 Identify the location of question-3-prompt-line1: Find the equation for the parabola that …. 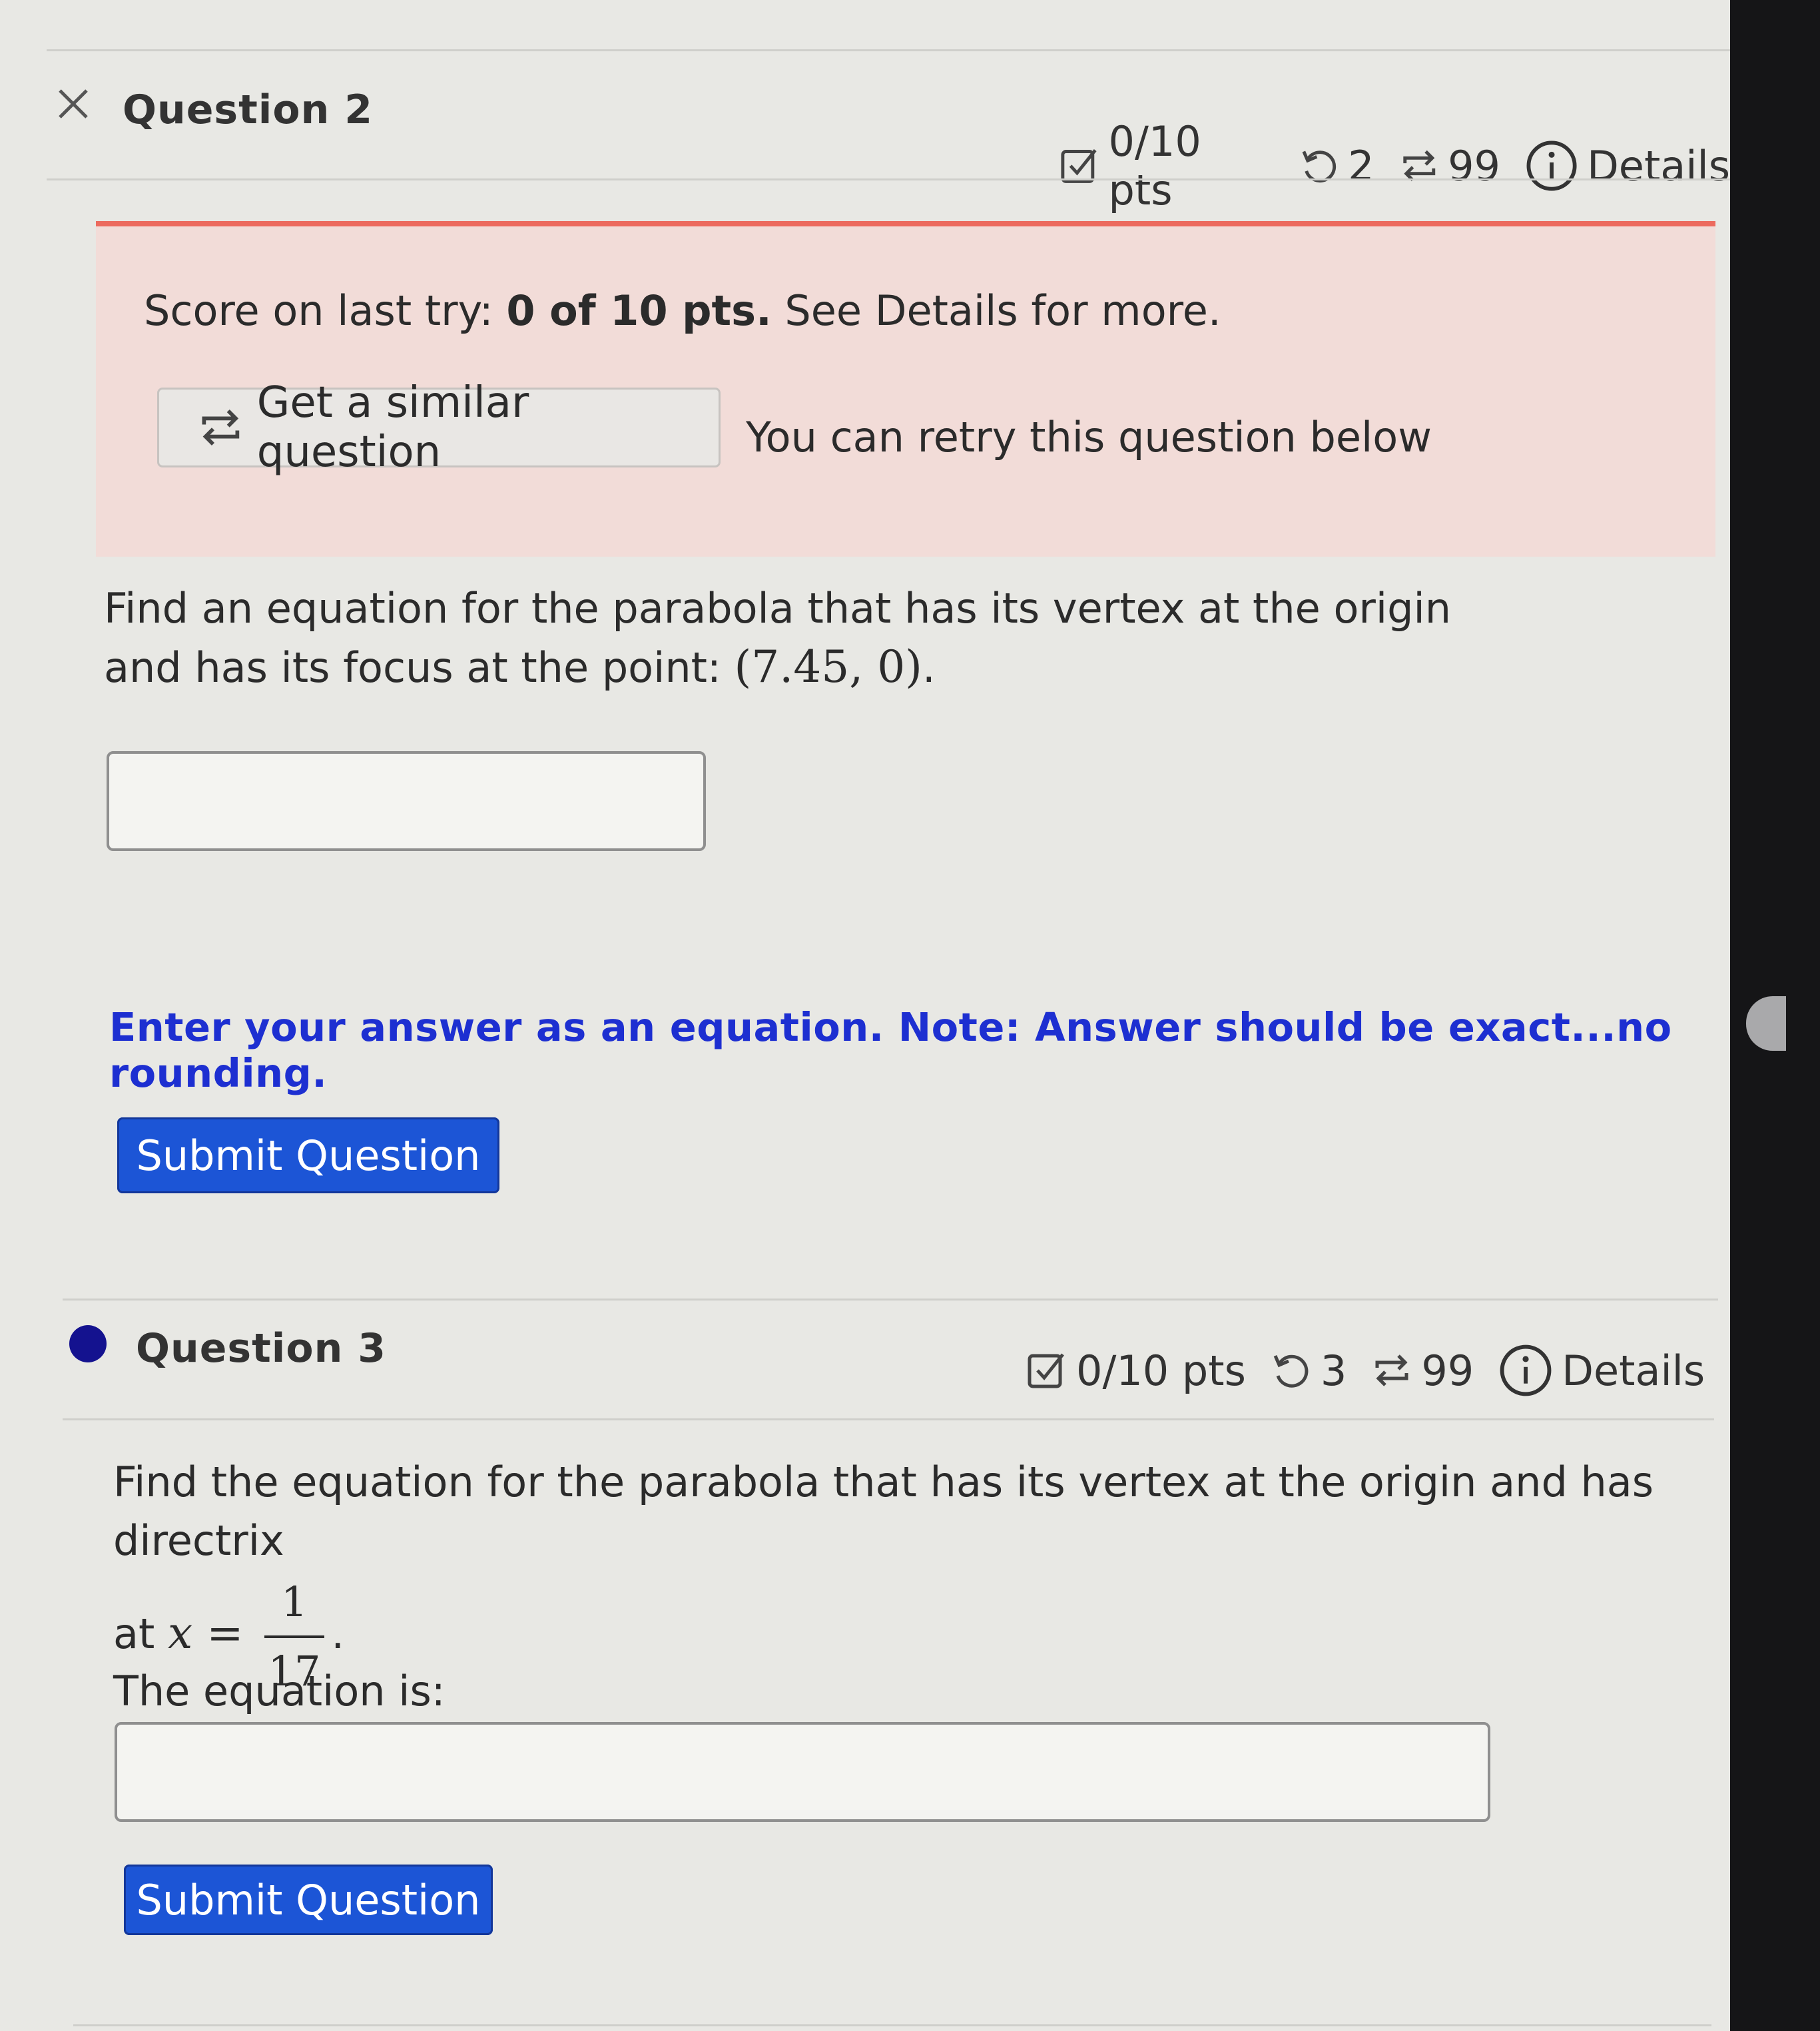
(883, 1511).